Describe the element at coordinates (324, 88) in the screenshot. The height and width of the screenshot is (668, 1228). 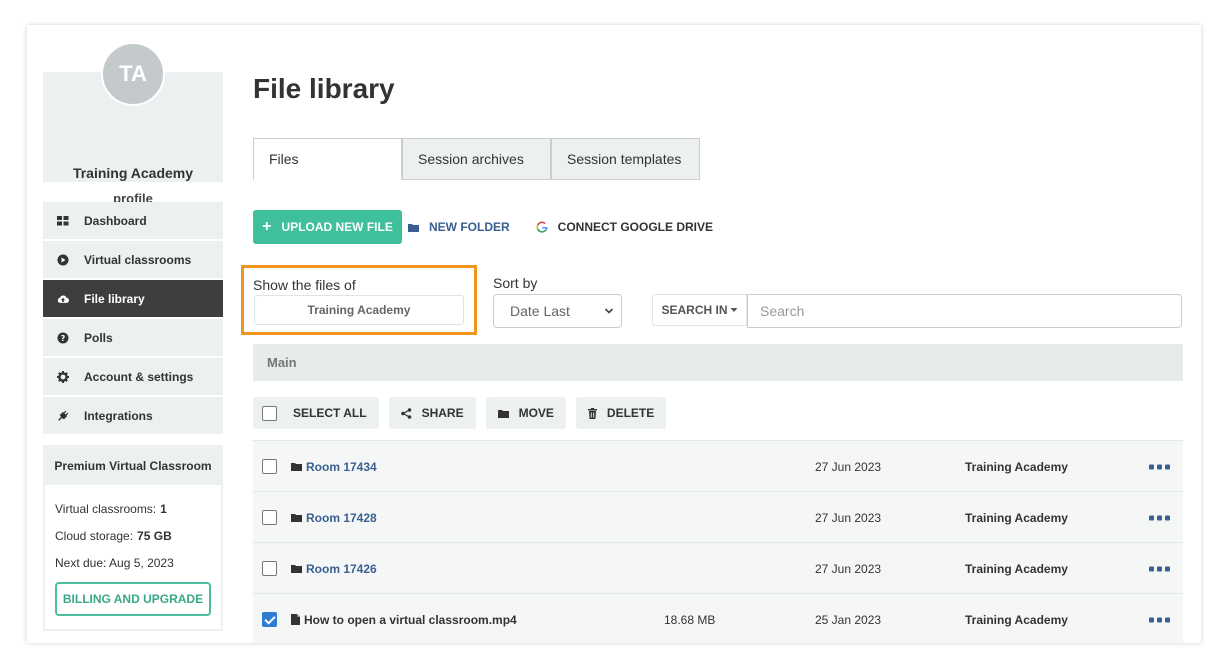
I see `page-title: File library` at that location.